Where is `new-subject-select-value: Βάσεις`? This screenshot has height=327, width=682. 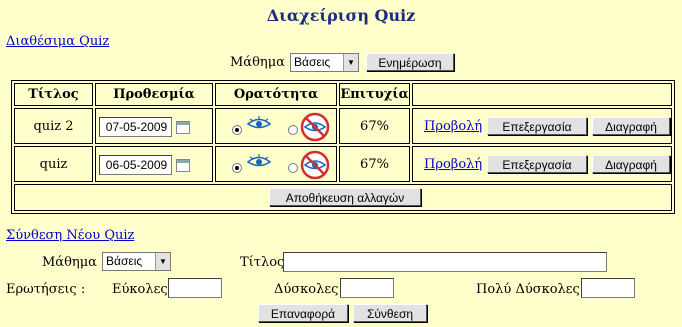 new-subject-select-value: Βάσεις is located at coordinates (124, 261).